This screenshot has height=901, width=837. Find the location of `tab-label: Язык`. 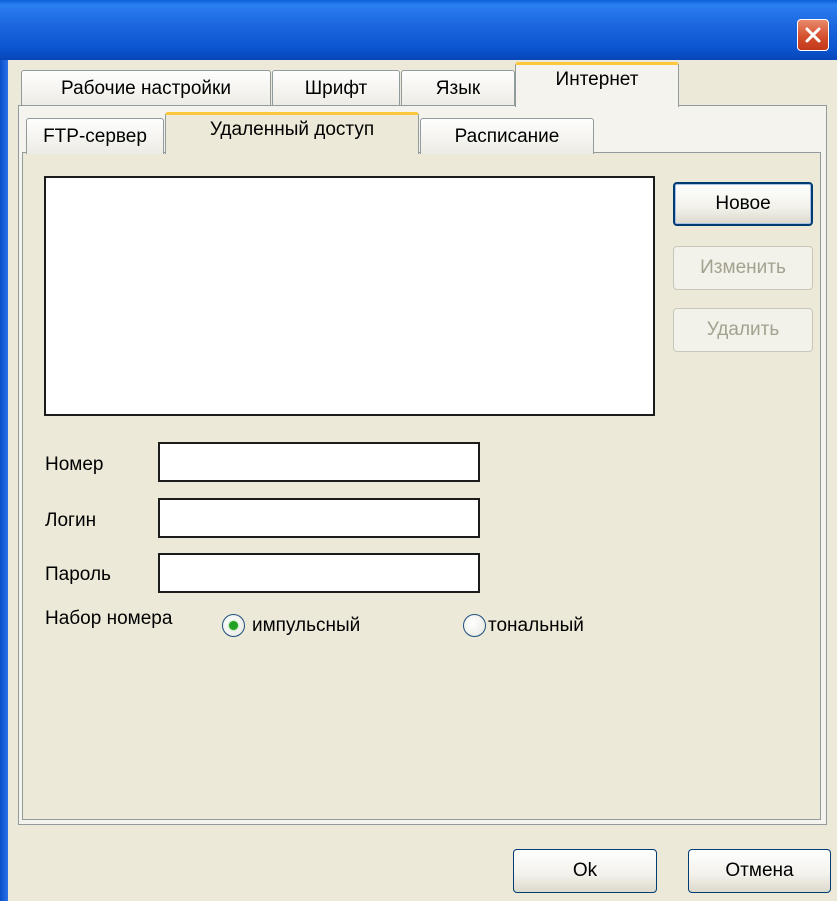

tab-label: Язык is located at coordinates (458, 88).